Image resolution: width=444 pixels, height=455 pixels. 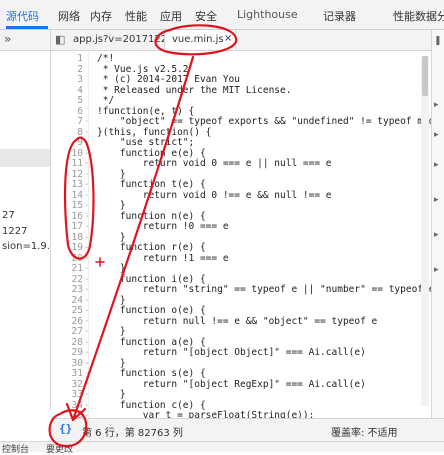 I want to click on code-line-text: function i(e) {, so click(x=151, y=279).